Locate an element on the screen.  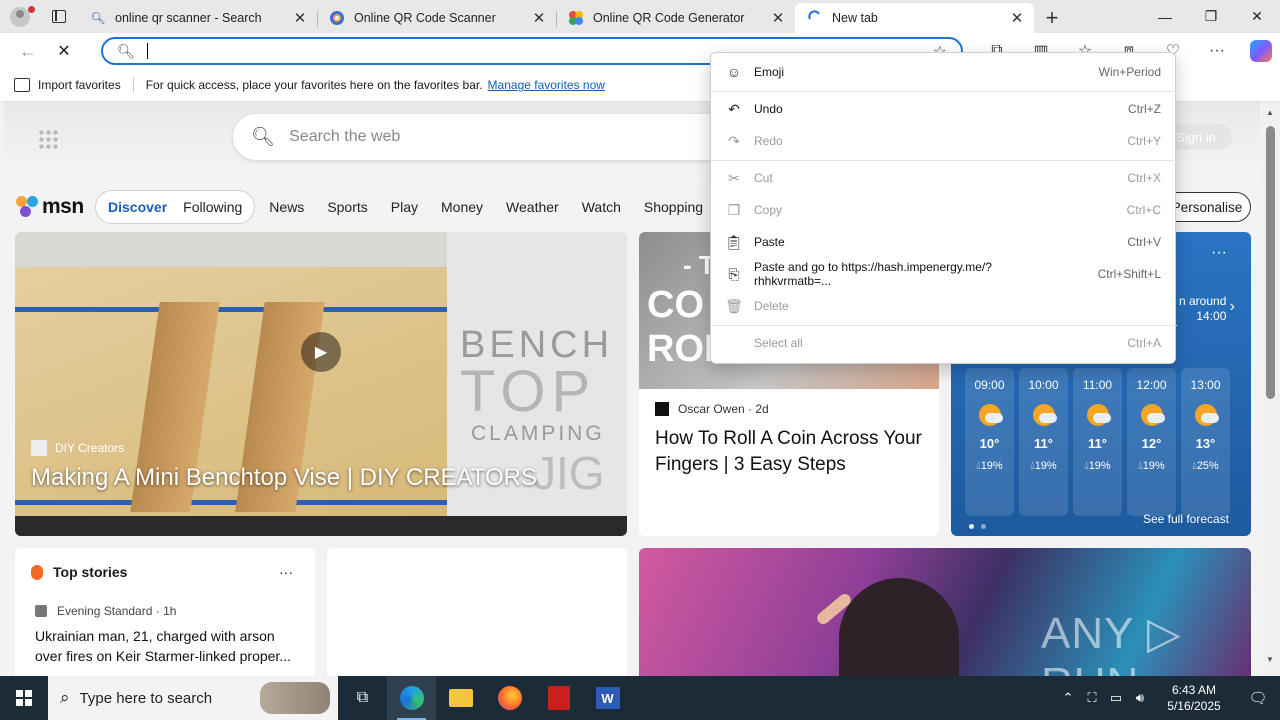
nav-play: Play is located at coordinates (404, 207).